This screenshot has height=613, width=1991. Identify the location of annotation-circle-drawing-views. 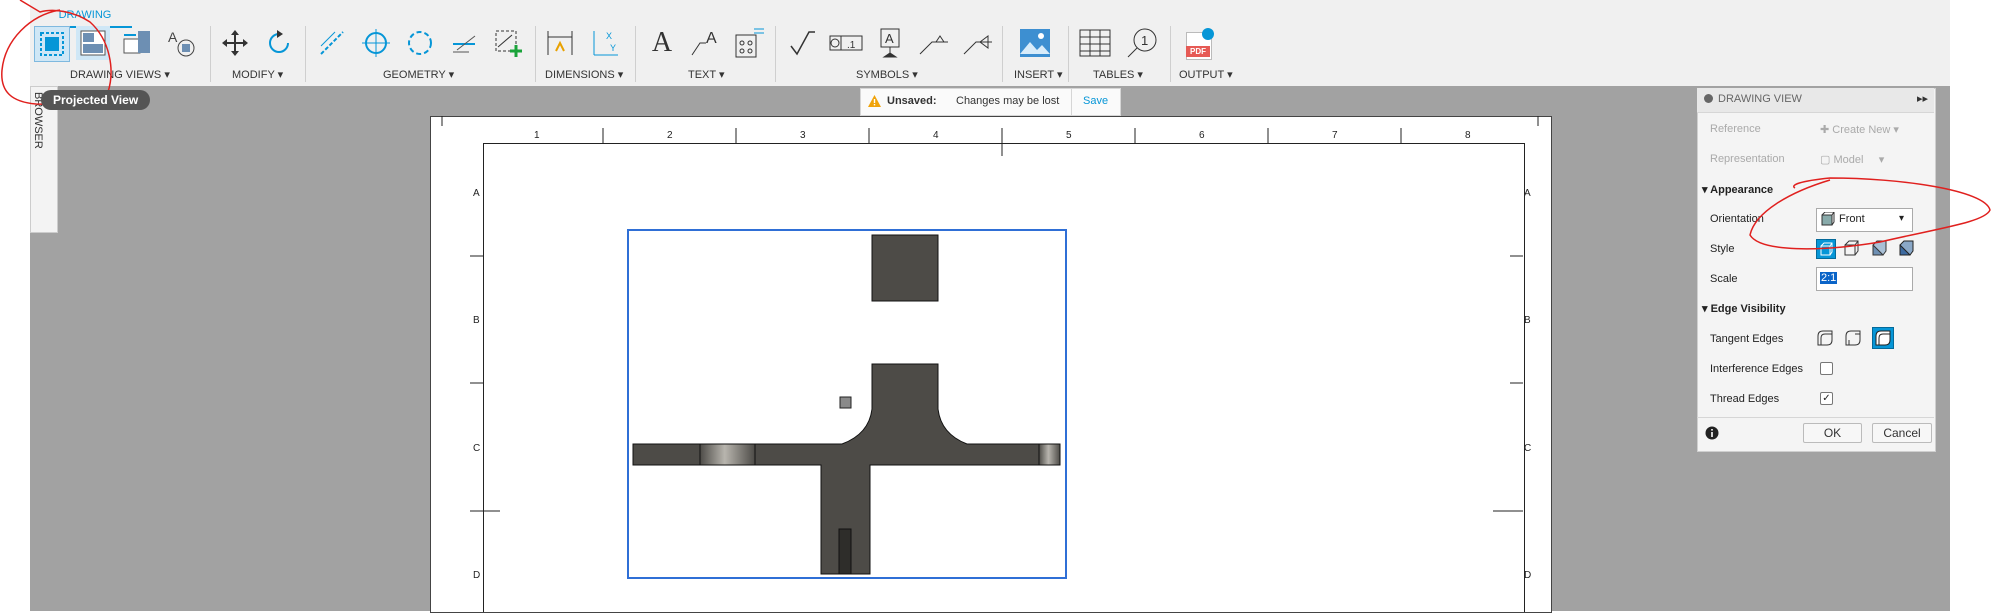
(56, 52).